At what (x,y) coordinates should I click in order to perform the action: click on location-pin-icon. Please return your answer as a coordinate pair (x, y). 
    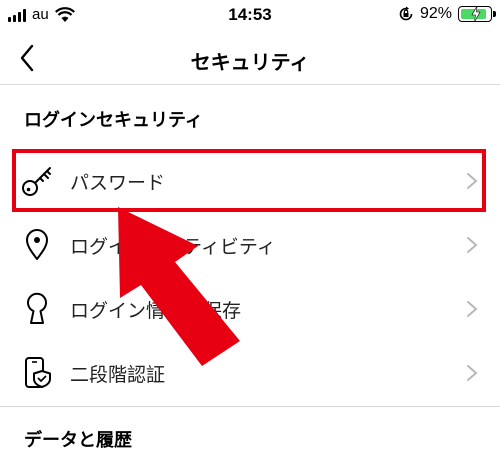
    Looking at the image, I should click on (37, 244).